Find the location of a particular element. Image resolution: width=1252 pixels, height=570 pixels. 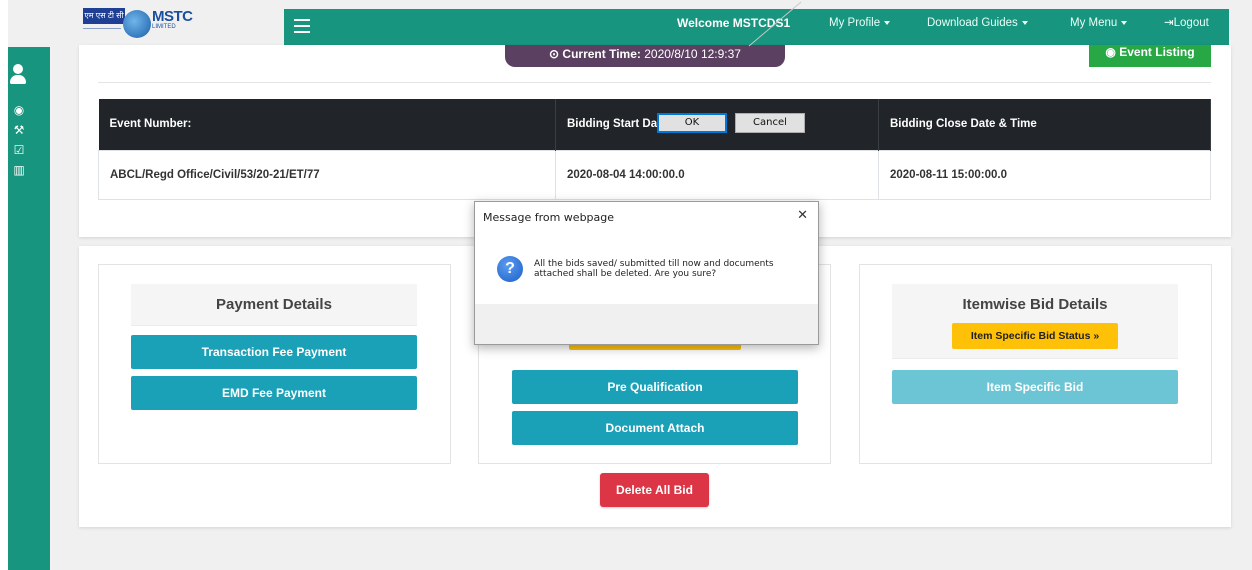

dialog-title: Message from webpage is located at coordinates (549, 217).